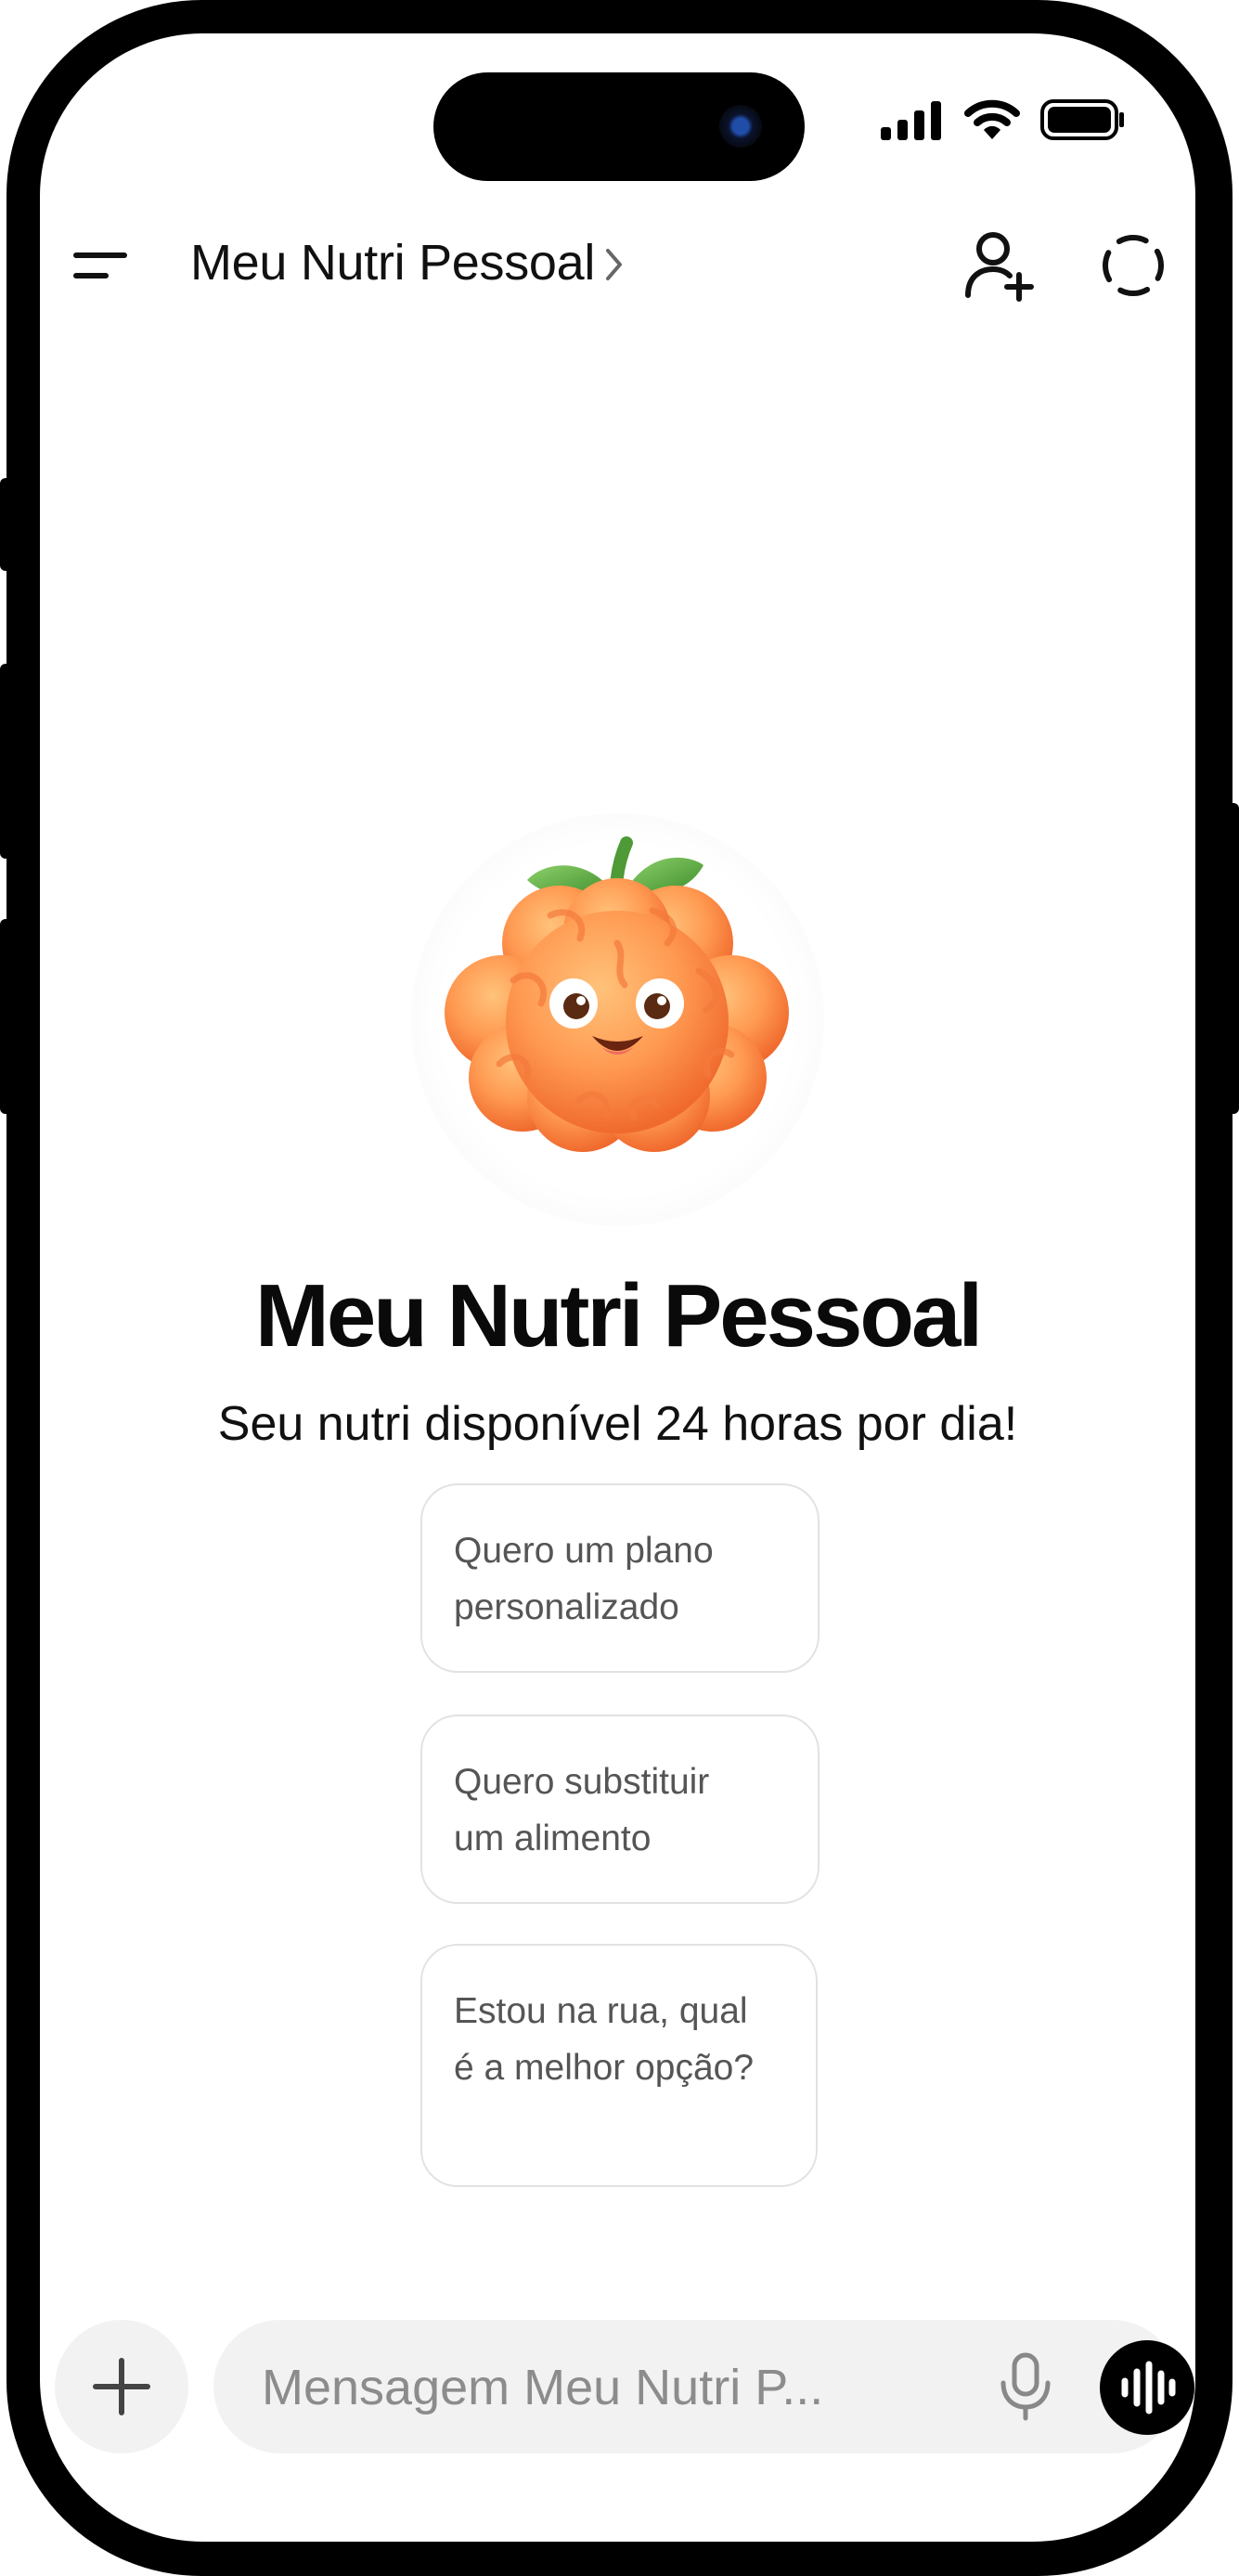 This screenshot has width=1239, height=2576. I want to click on cellular-signal-icon, so click(911, 120).